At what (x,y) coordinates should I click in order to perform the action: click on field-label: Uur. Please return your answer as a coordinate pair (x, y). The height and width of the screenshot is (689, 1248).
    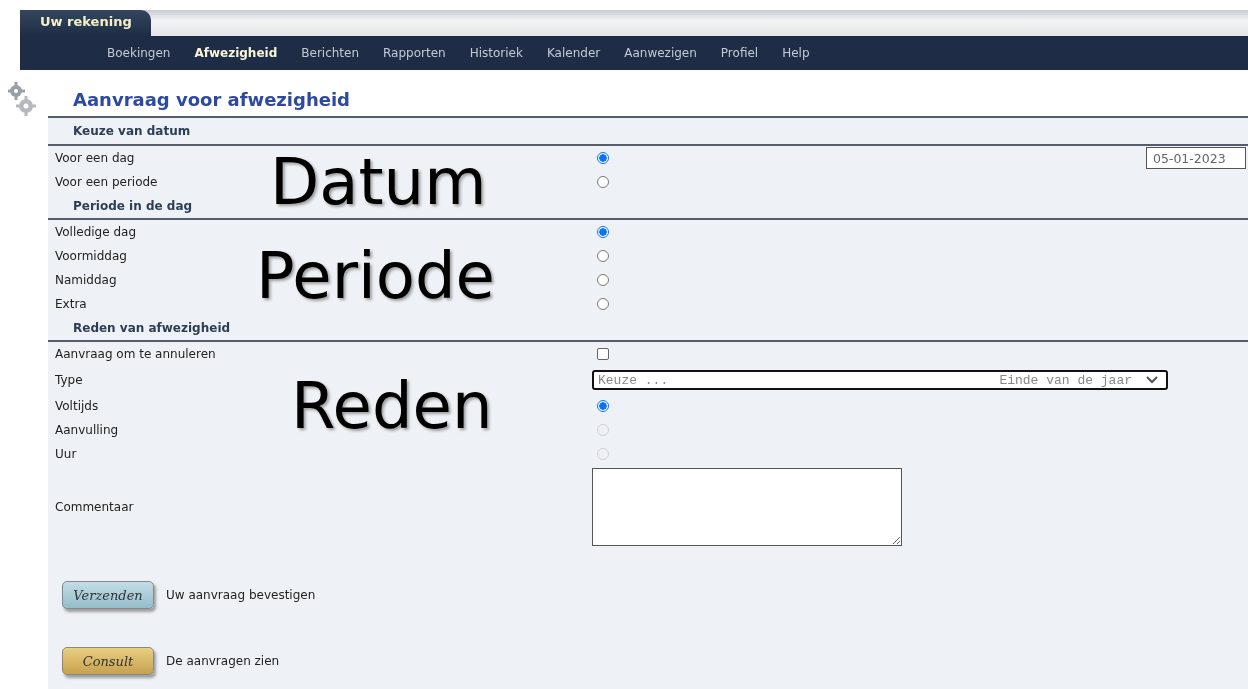
    Looking at the image, I should click on (66, 454).